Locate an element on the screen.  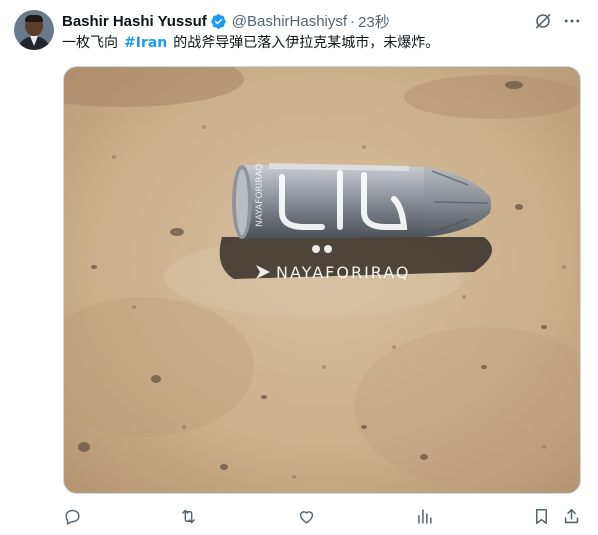
watermark-text: NAYAFORIRAQ is located at coordinates (343, 272).